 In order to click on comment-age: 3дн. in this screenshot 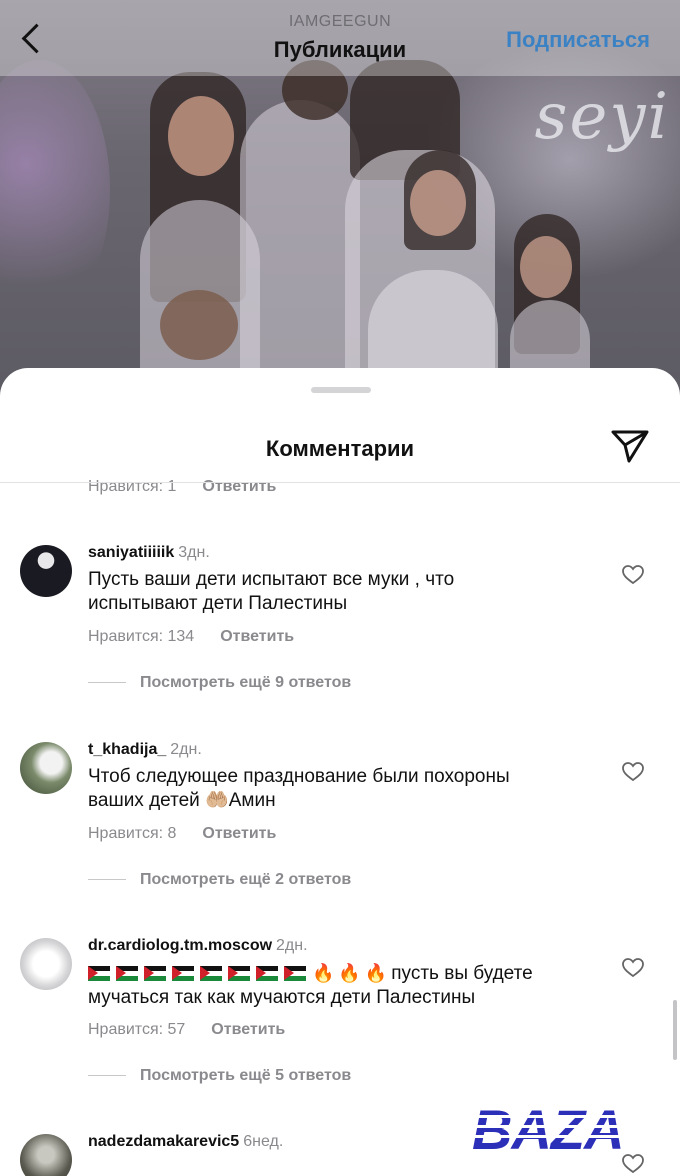, I will do `click(194, 552)`.